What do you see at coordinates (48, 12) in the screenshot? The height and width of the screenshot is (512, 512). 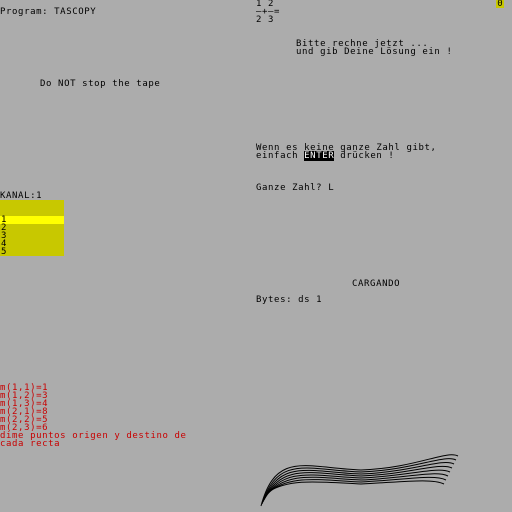 I see `program-title: Program: TASCOPY` at bounding box center [48, 12].